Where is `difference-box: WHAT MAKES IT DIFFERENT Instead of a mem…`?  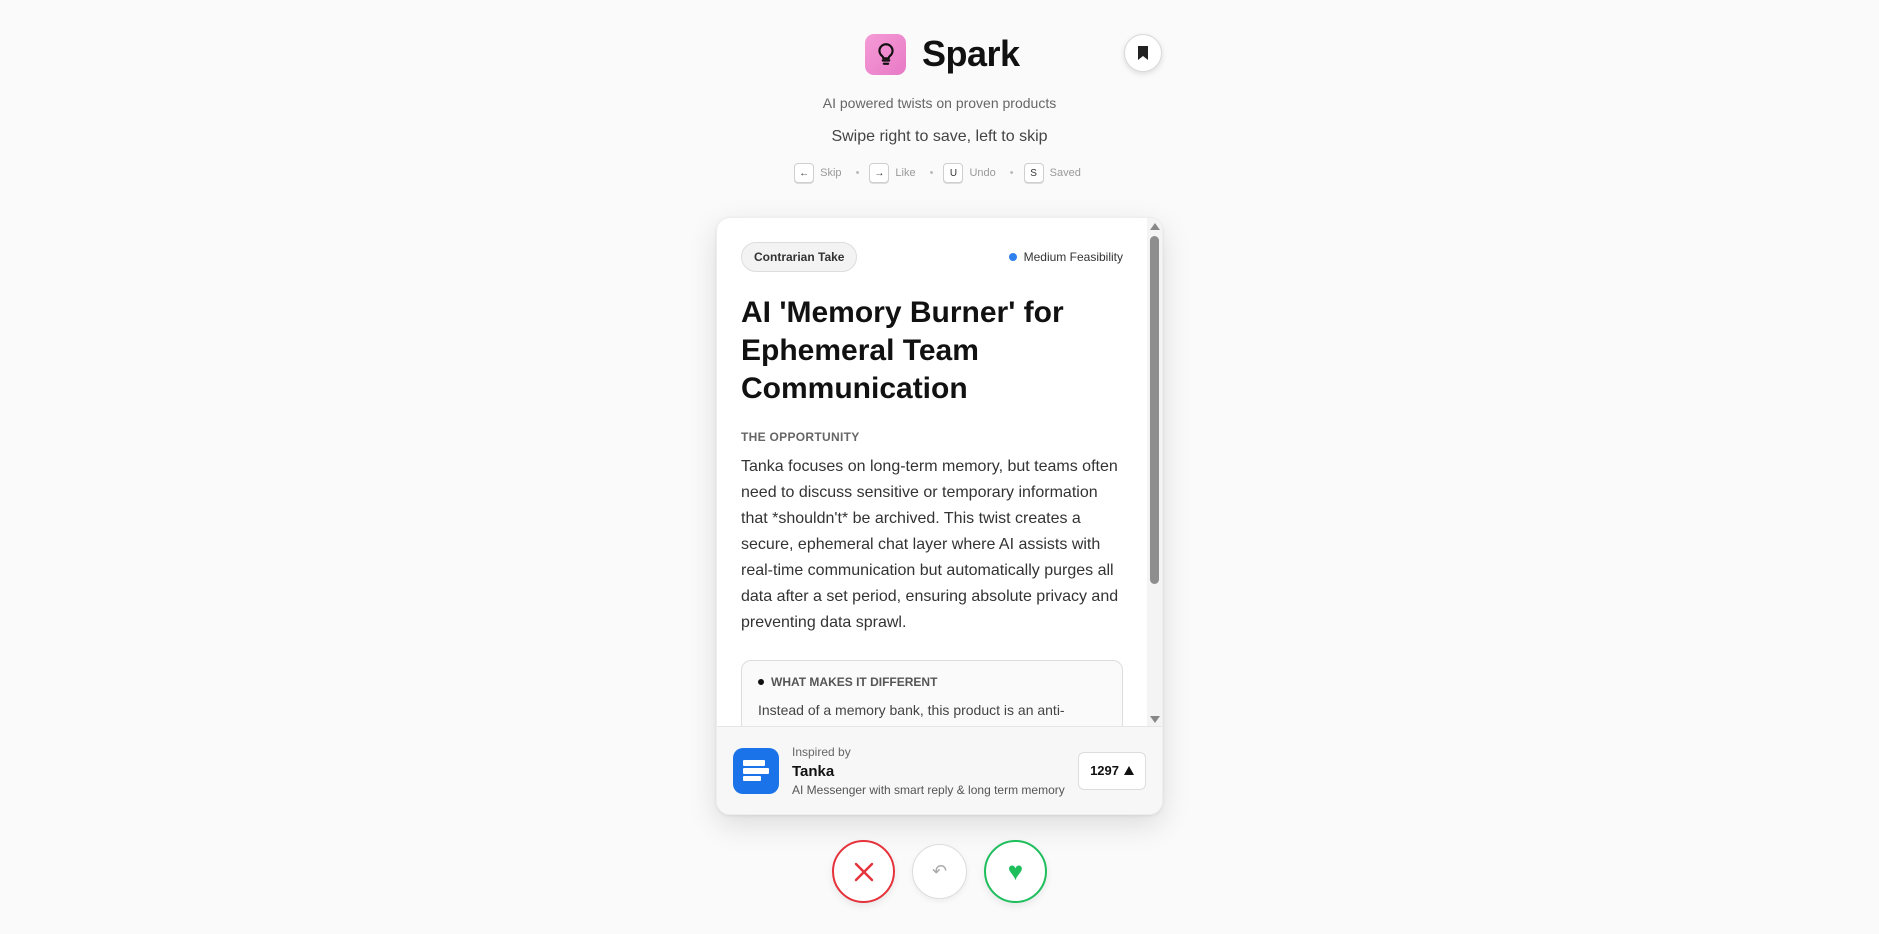
difference-box: WHAT MAKES IT DIFFERENT Instead of a mem… is located at coordinates (932, 694).